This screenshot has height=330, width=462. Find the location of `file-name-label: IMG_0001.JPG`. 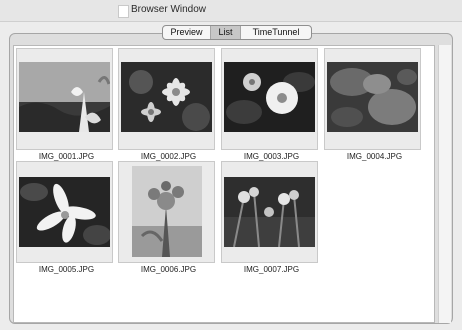

file-name-label: IMG_0001.JPG is located at coordinates (66, 156).